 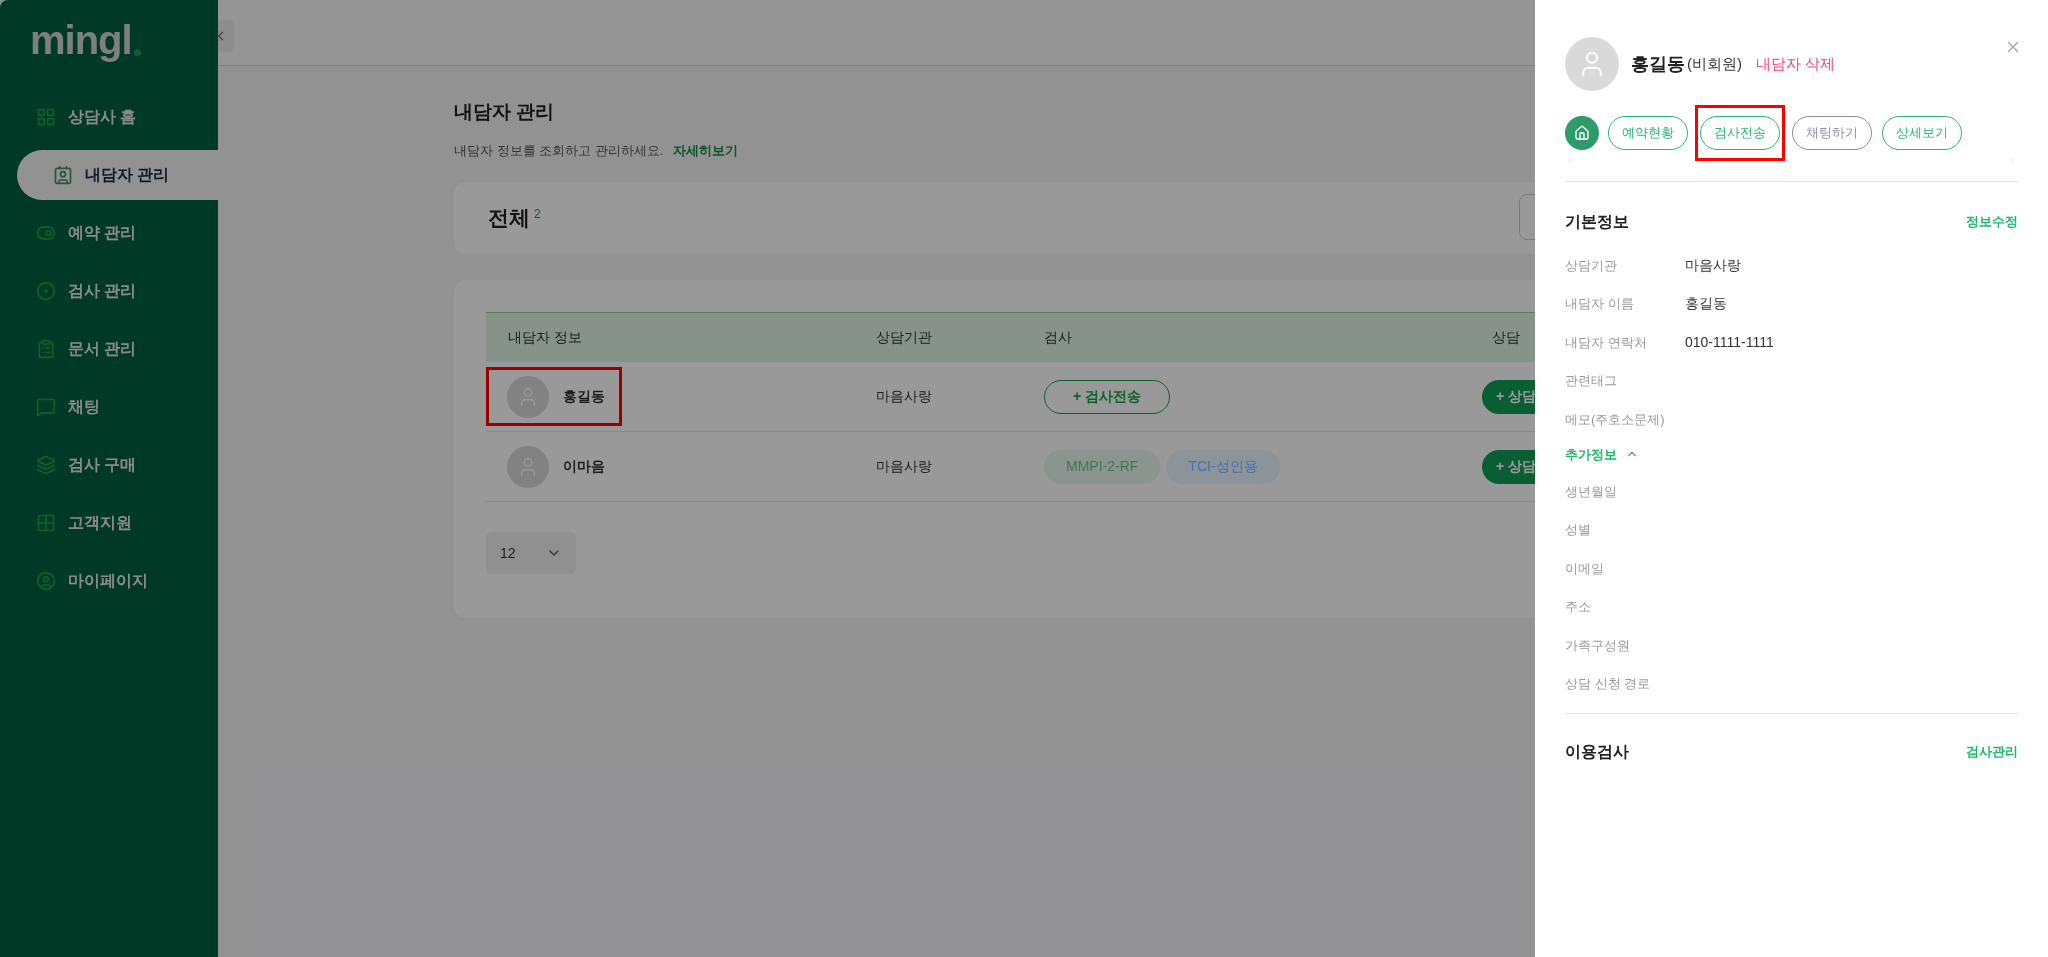 I want to click on column-header: 검사, so click(x=1058, y=337).